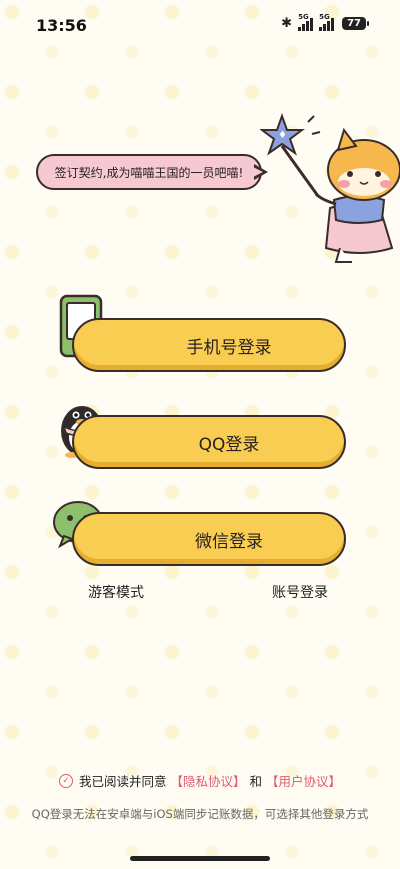  I want to click on signal-icon-2: 5G, so click(327, 22).